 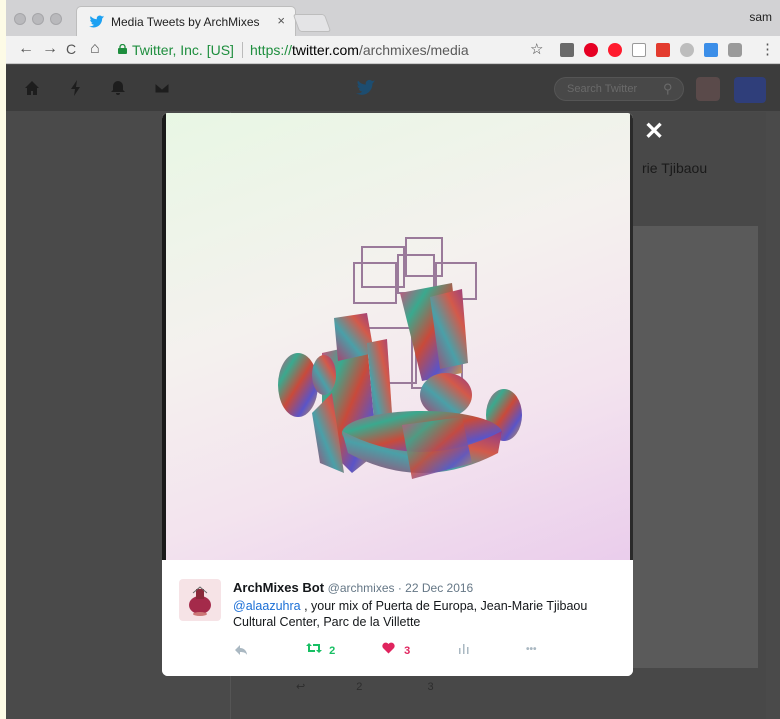 What do you see at coordinates (750, 90) in the screenshot?
I see `compose-tweet-button` at bounding box center [750, 90].